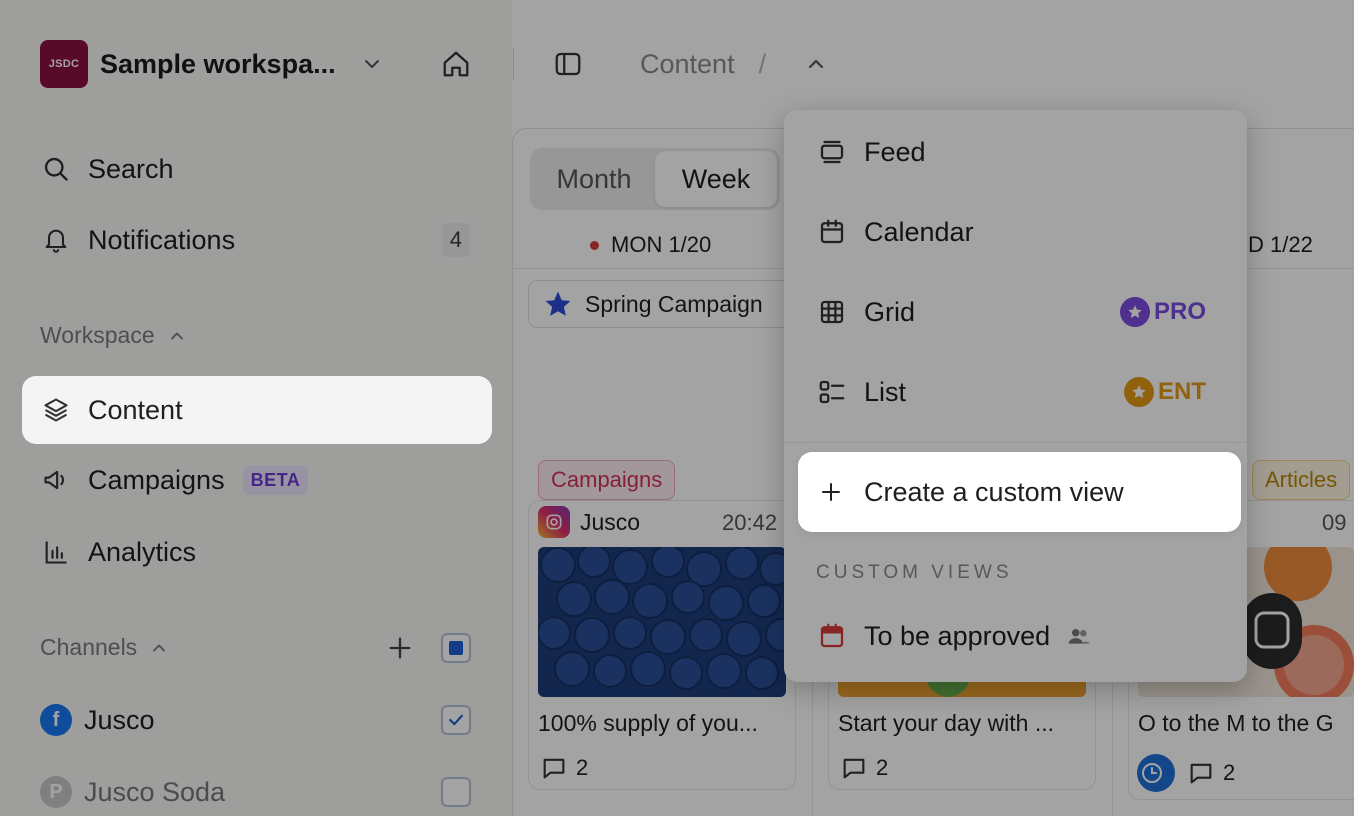  I want to click on sidebar-item-label: Notifications, so click(162, 239).